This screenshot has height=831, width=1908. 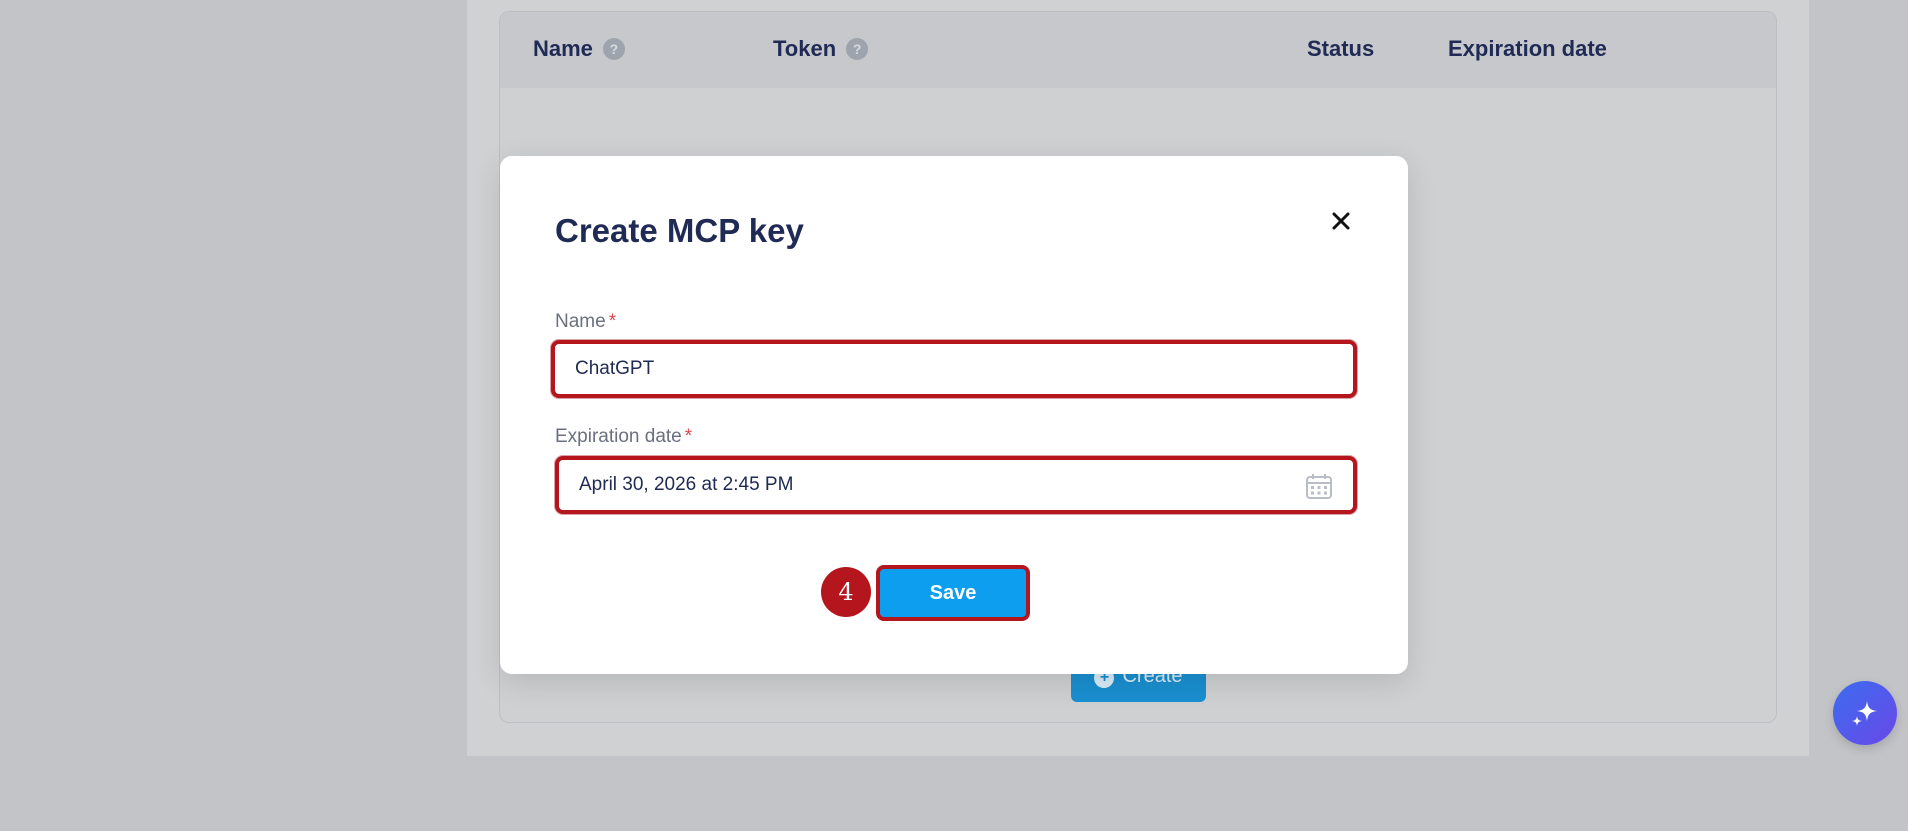 What do you see at coordinates (846, 592) in the screenshot?
I see `step-number-badge: 4` at bounding box center [846, 592].